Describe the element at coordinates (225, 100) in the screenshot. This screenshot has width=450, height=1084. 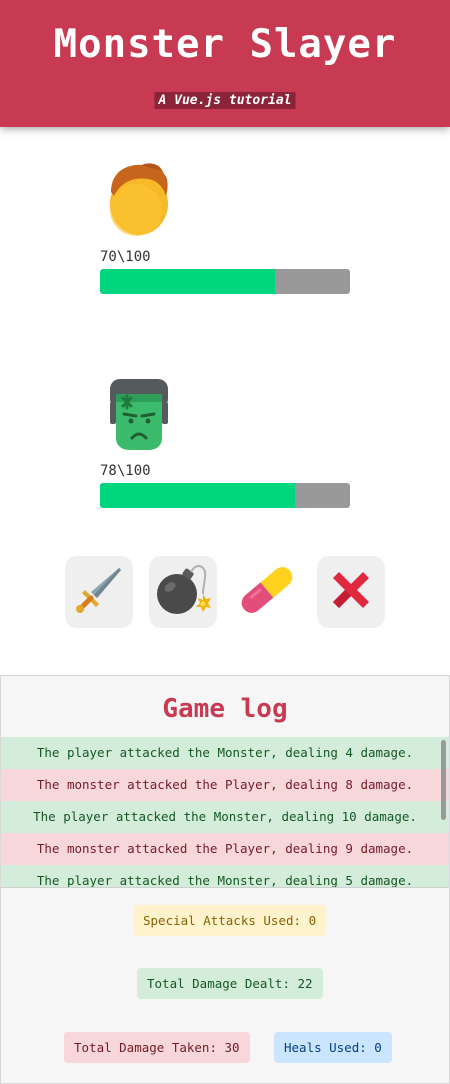
I see `app-subtitle: A Vue.js tutorial` at that location.